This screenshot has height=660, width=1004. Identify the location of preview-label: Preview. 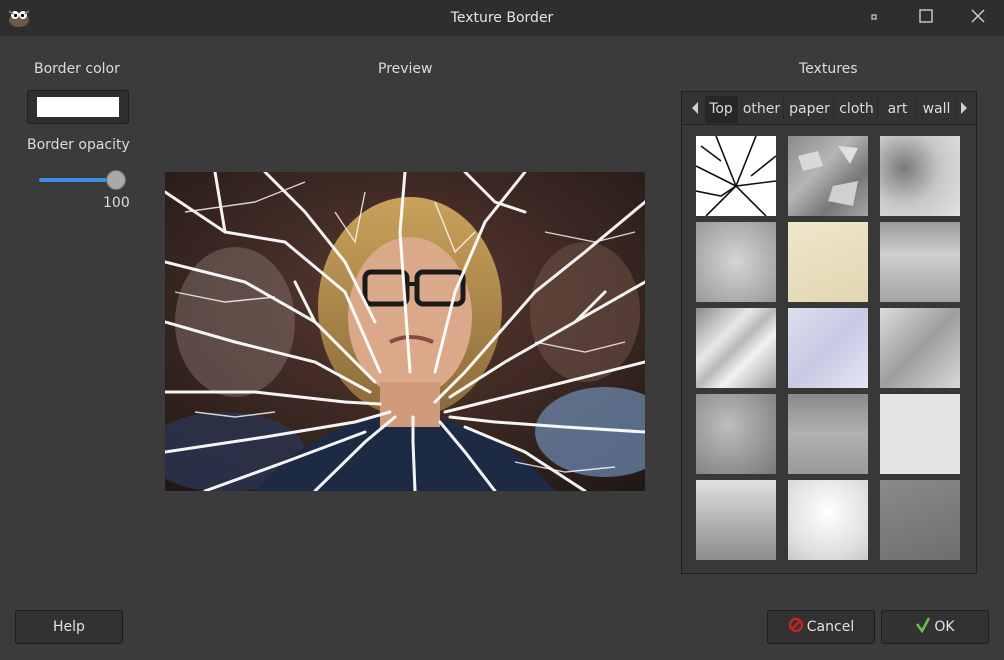
(405, 69).